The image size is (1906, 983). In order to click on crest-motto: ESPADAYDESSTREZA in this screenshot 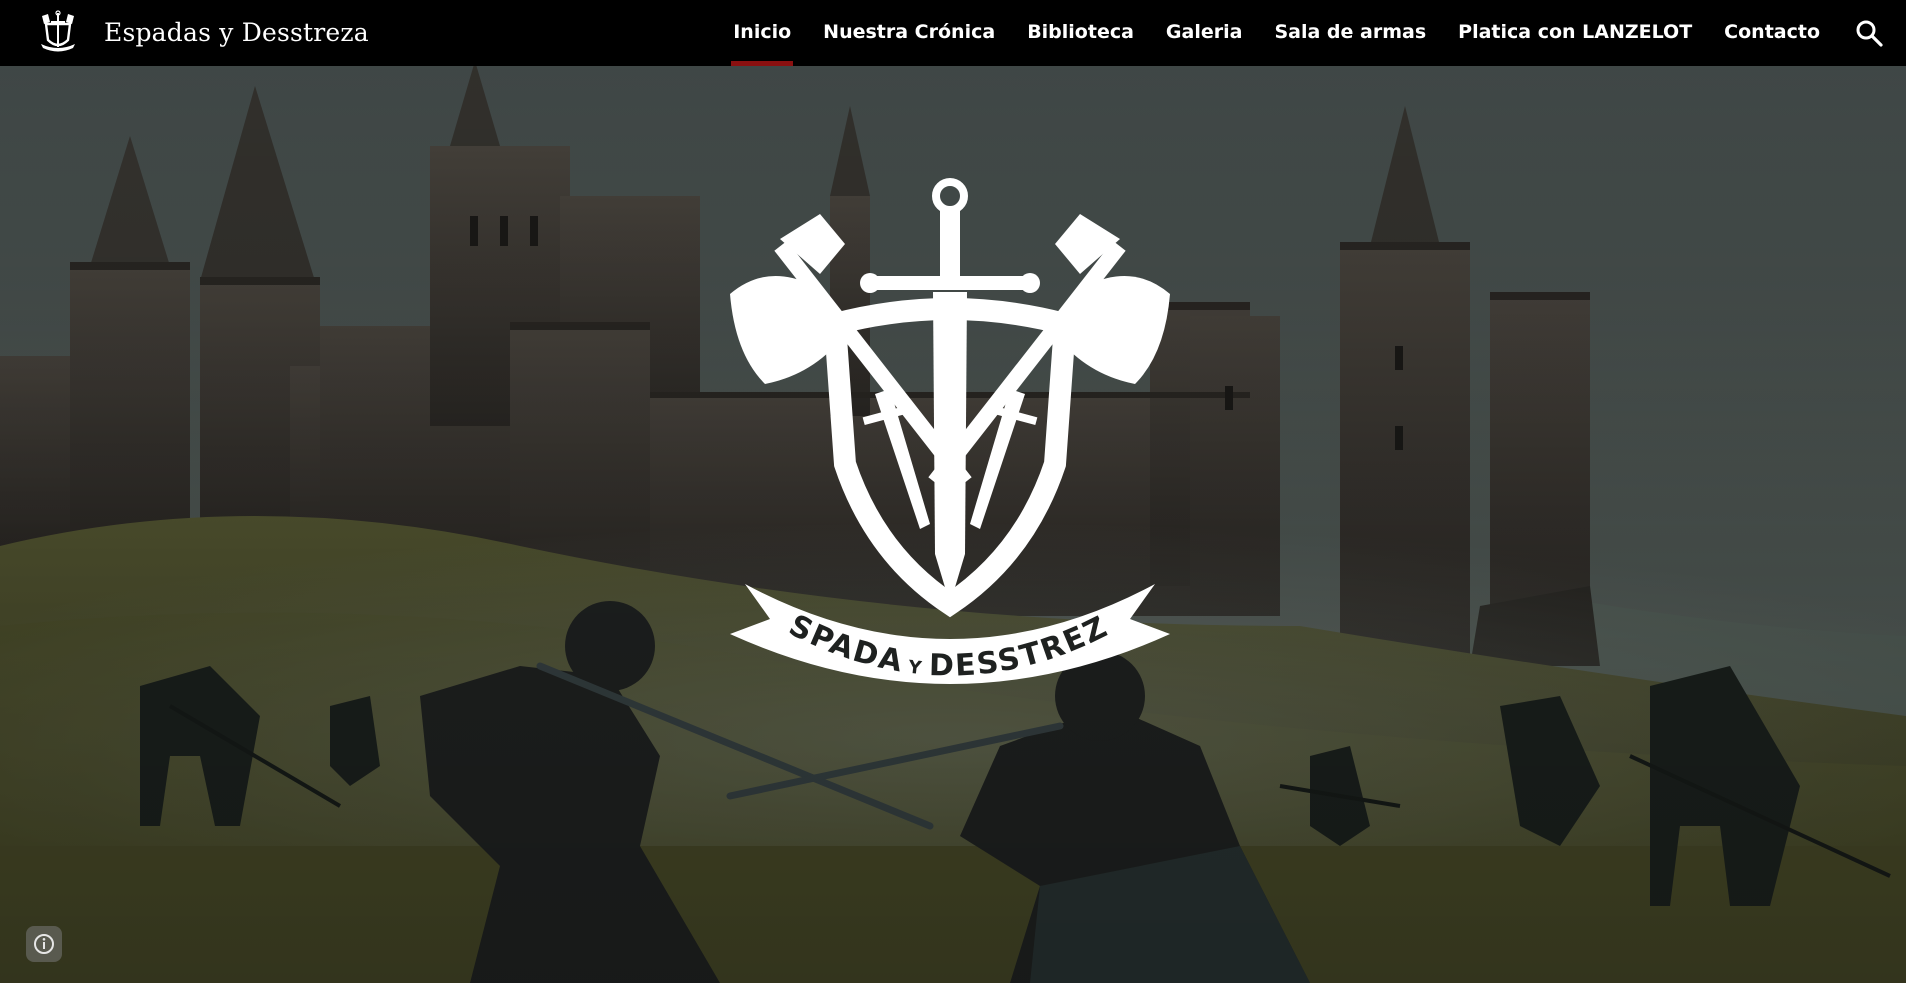, I will do `click(919, 429)`.